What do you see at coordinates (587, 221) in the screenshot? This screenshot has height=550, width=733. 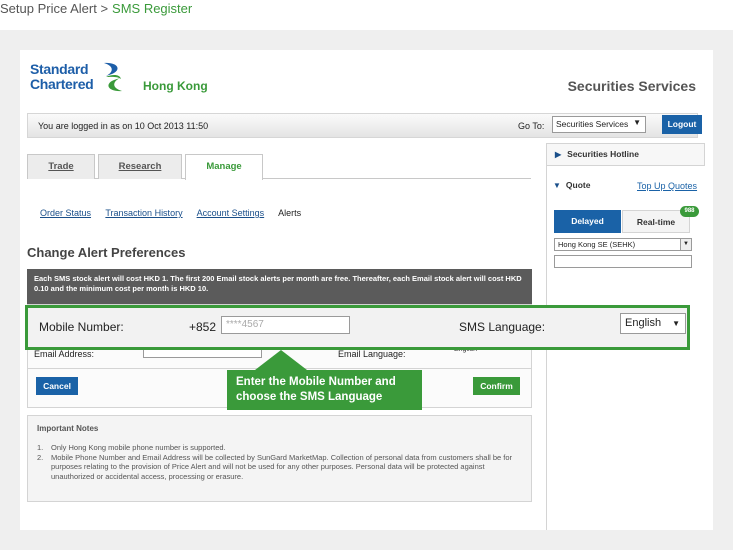 I see `tab-delayed: Delayed` at bounding box center [587, 221].